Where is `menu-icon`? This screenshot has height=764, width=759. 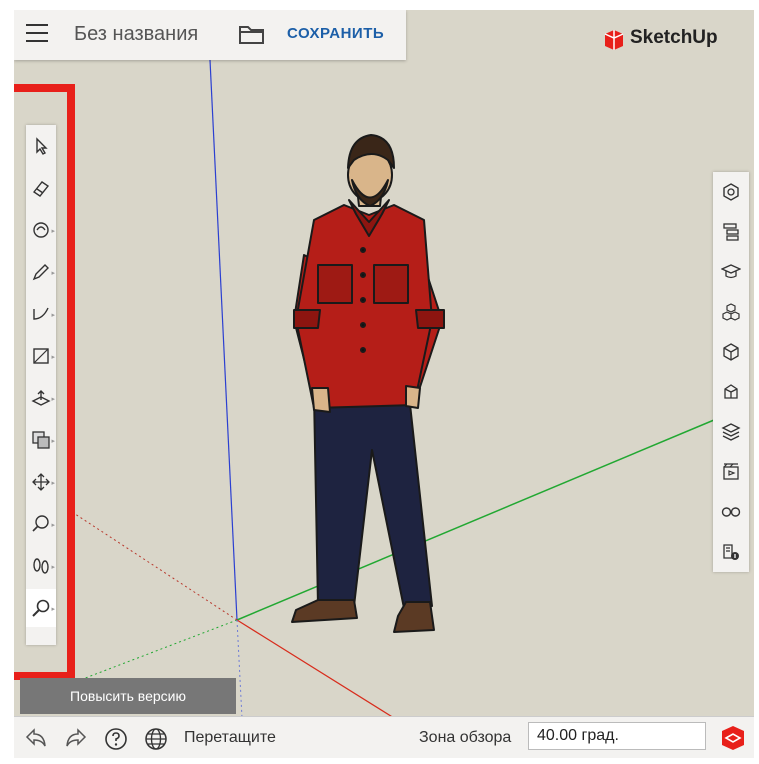
menu-icon is located at coordinates (37, 34).